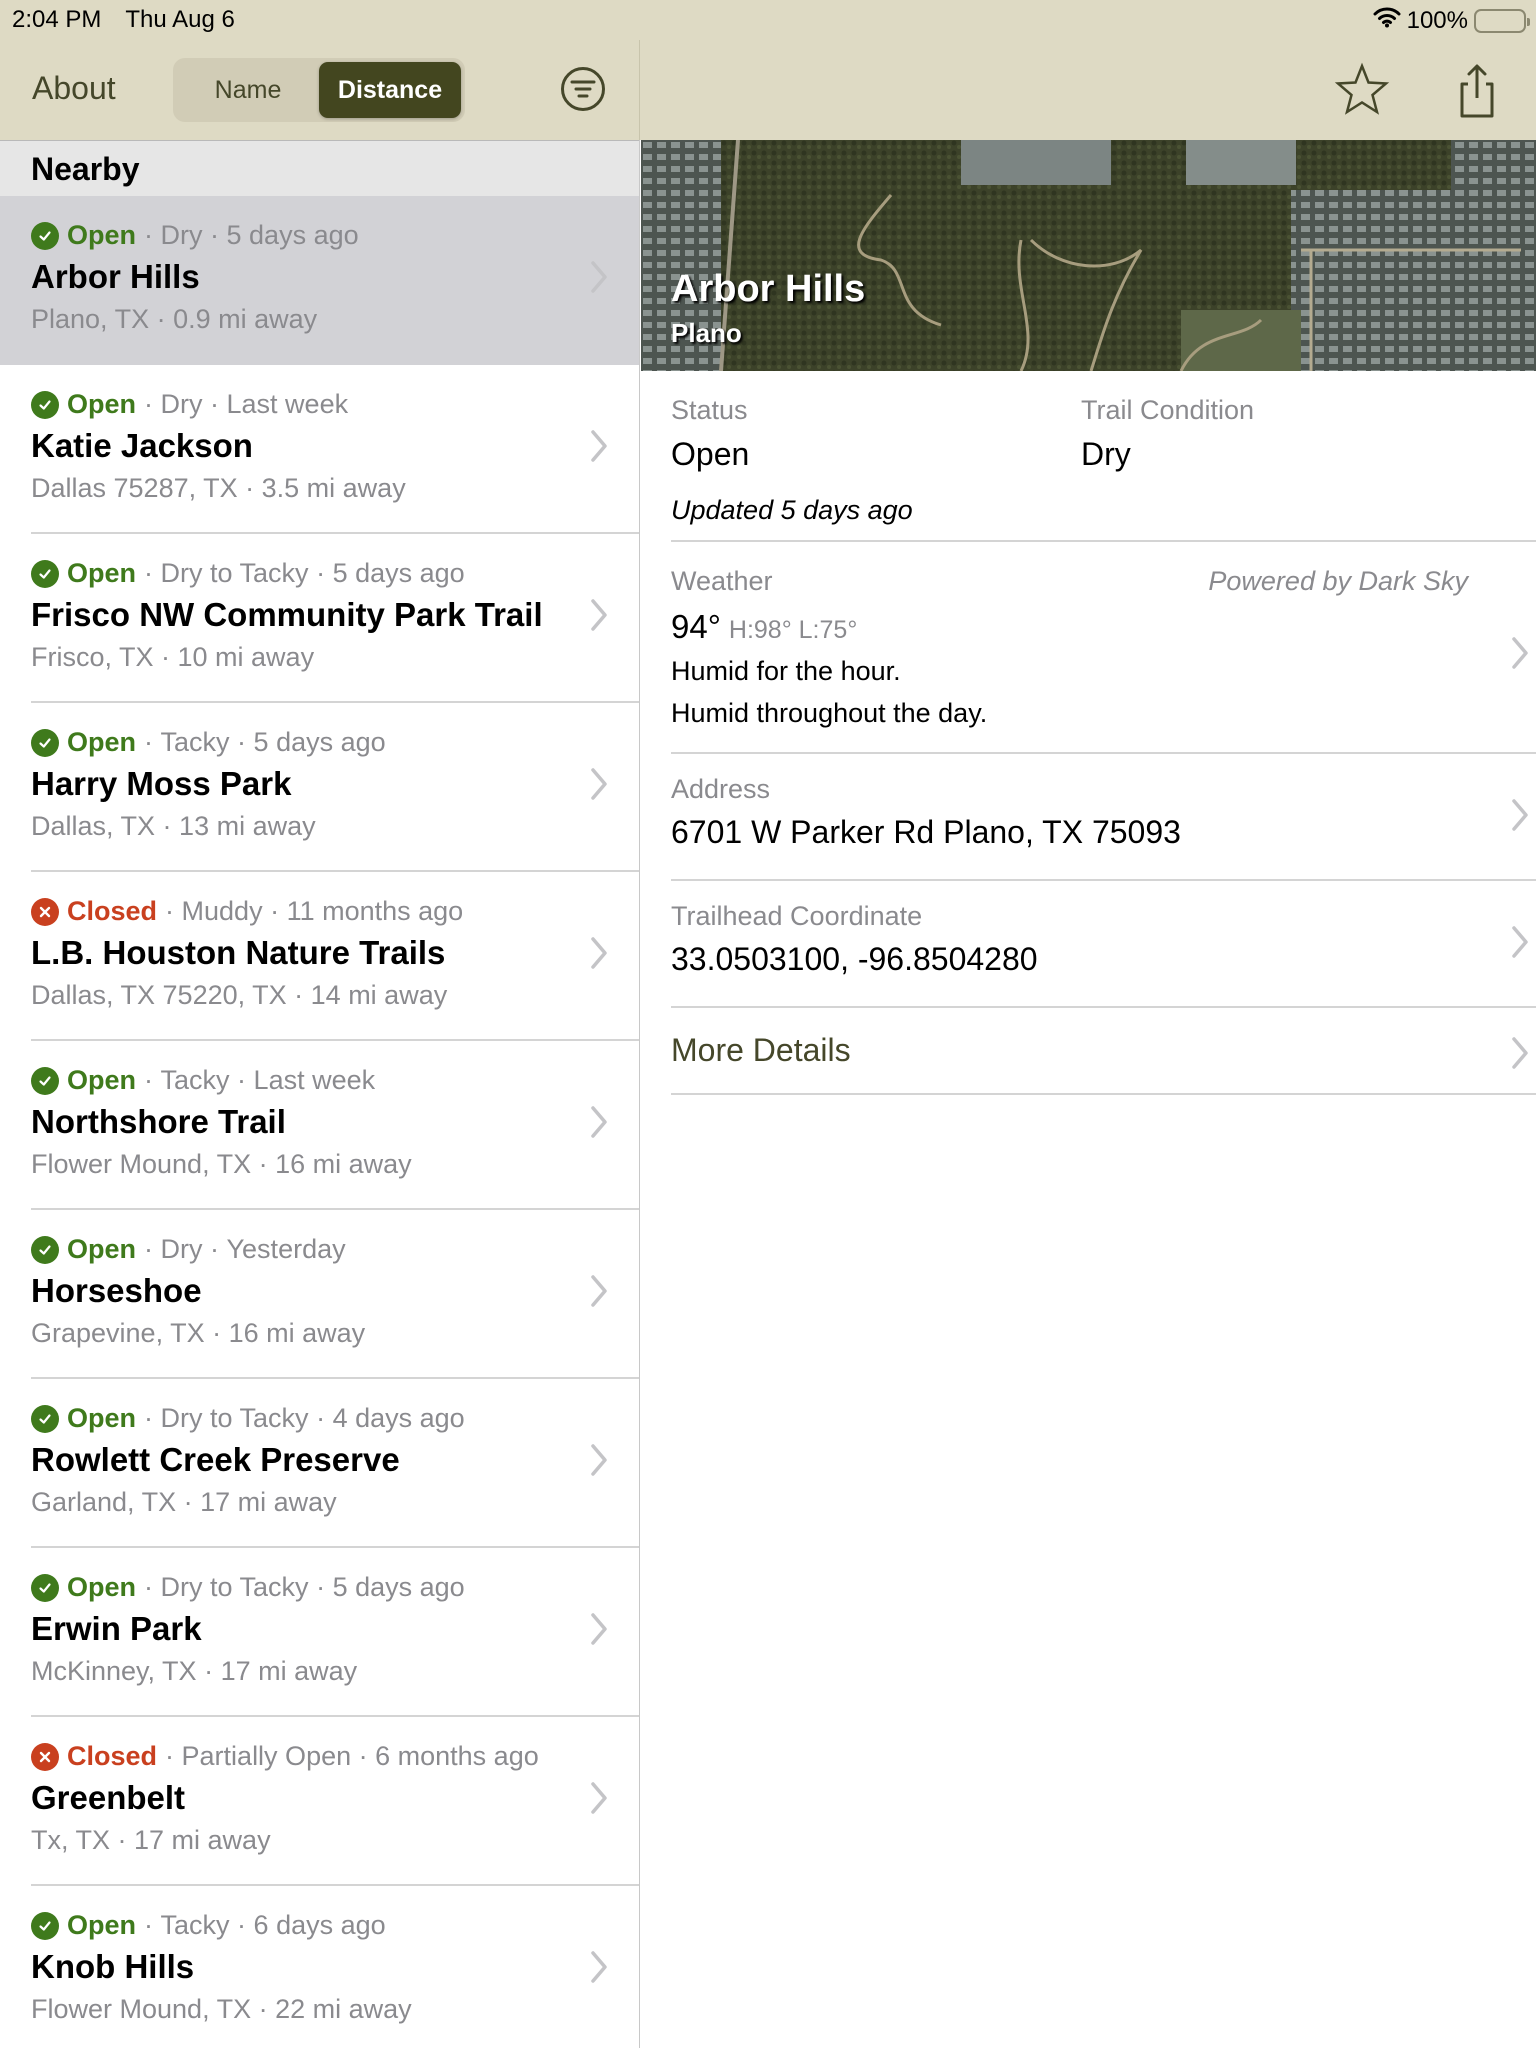  Describe the element at coordinates (709, 410) in the screenshot. I see `status-label: Status` at that location.